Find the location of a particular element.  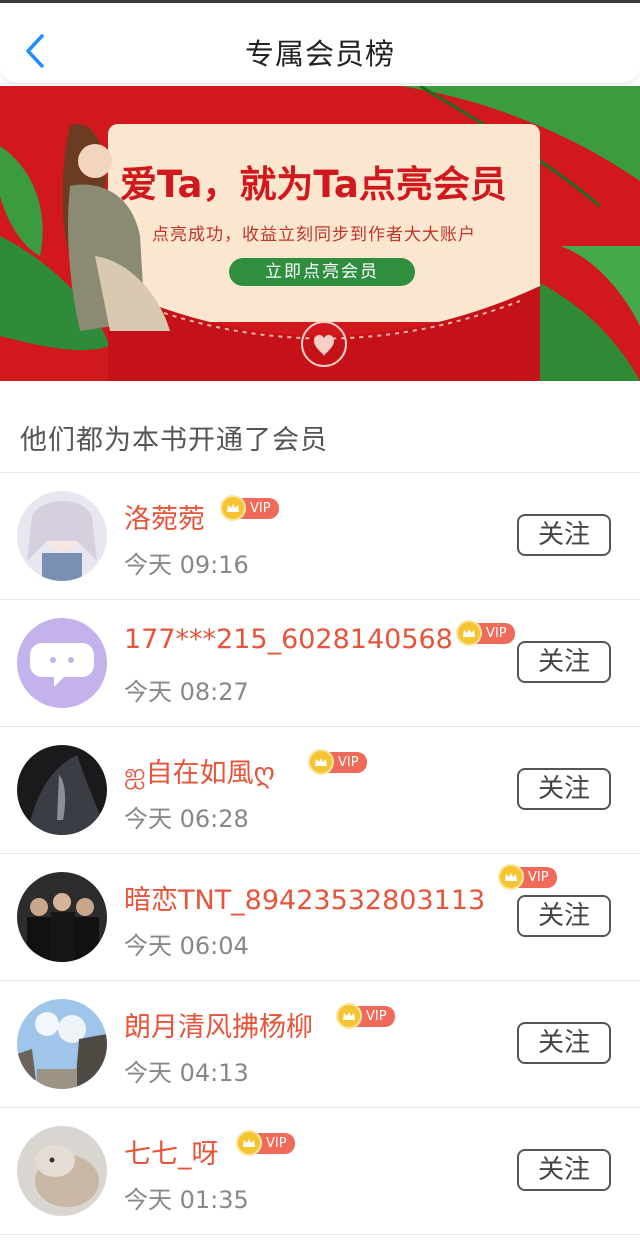

member-name: 朗月清风拂杨柳 VIP is located at coordinates (259, 1023).